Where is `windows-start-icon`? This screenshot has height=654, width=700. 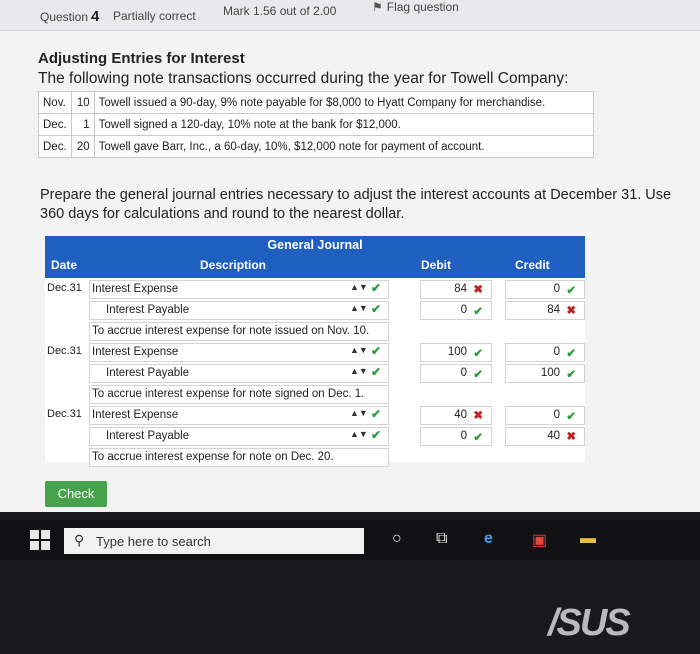
windows-start-icon is located at coordinates (40, 540).